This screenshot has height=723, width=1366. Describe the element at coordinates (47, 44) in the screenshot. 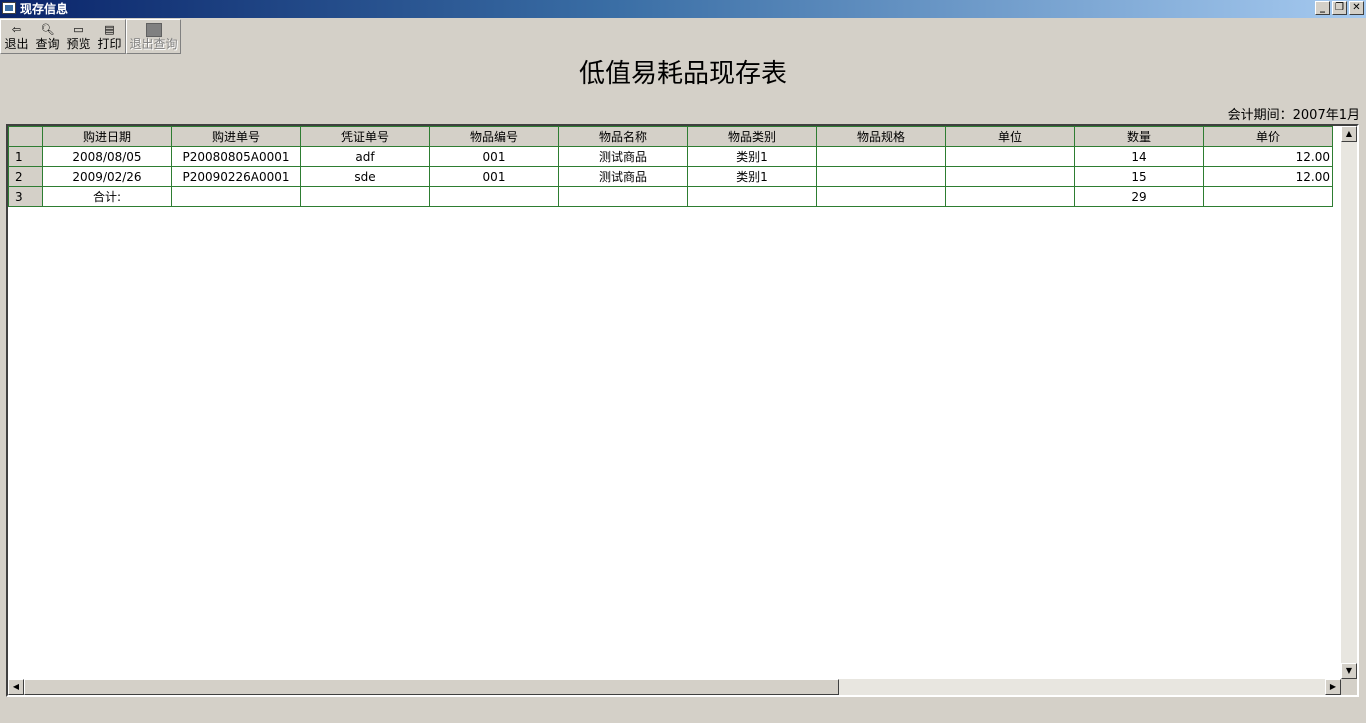

I see `query-label: 查询` at that location.